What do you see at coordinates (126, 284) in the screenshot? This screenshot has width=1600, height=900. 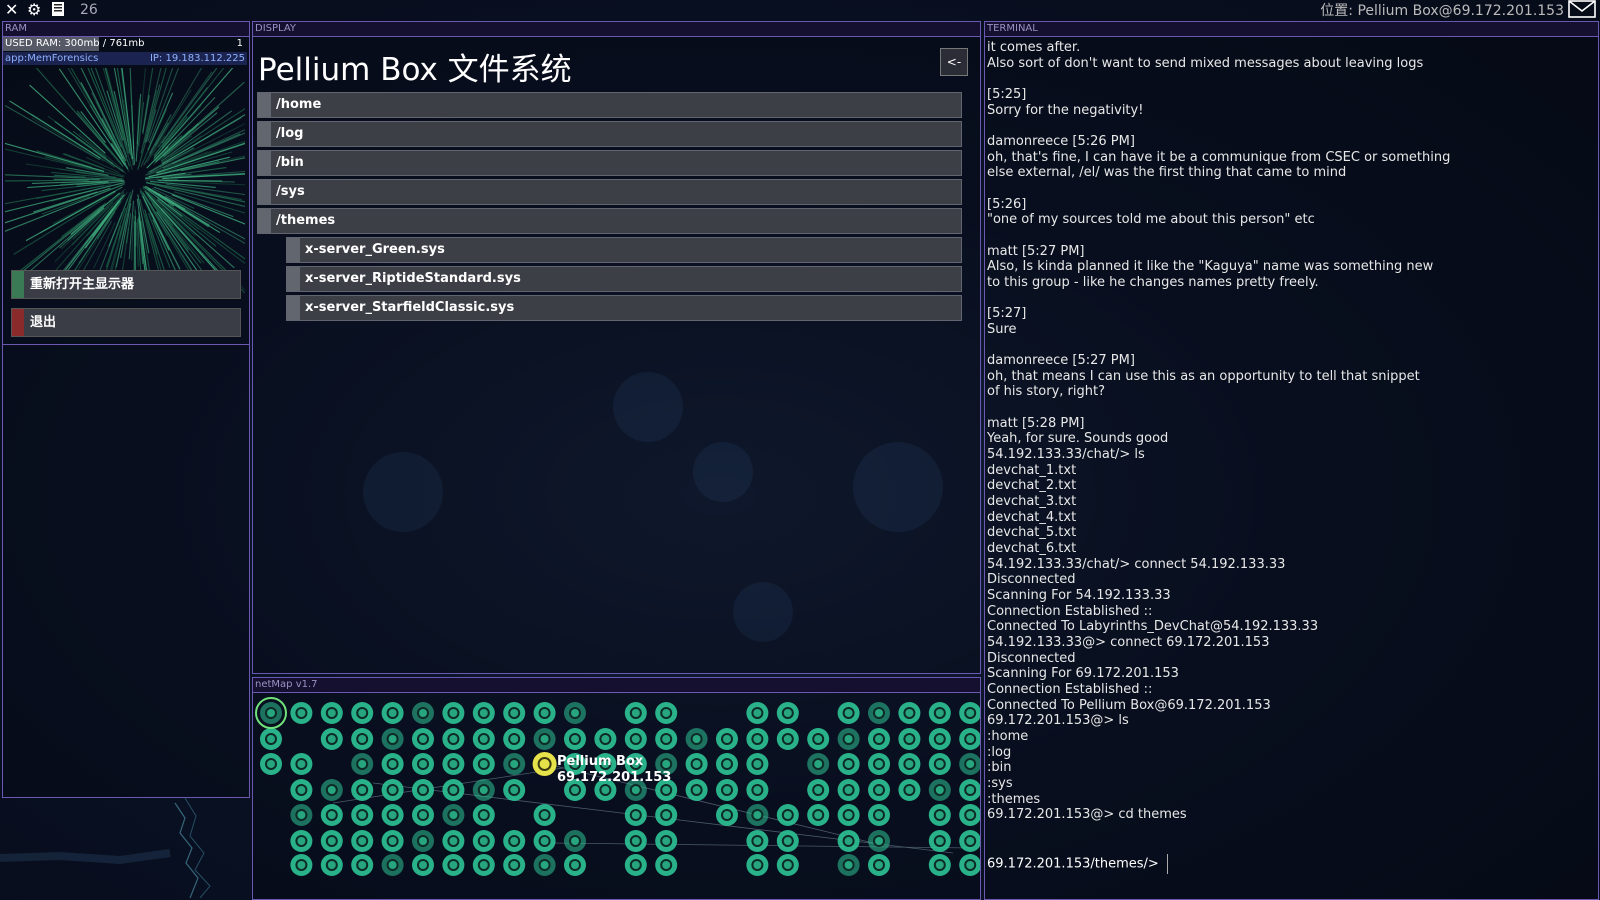 I see `reopen-main-display-button: 重新打开主显示器` at bounding box center [126, 284].